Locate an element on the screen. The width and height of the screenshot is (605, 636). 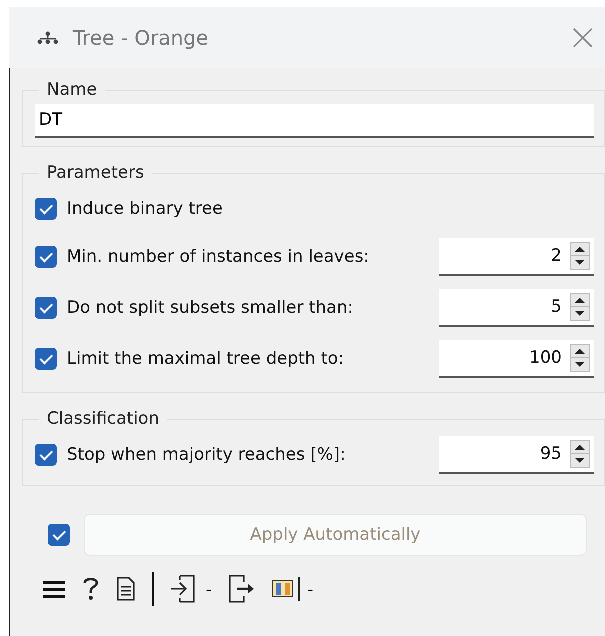
option-label: Stop when majority reaches [%]: is located at coordinates (207, 455).